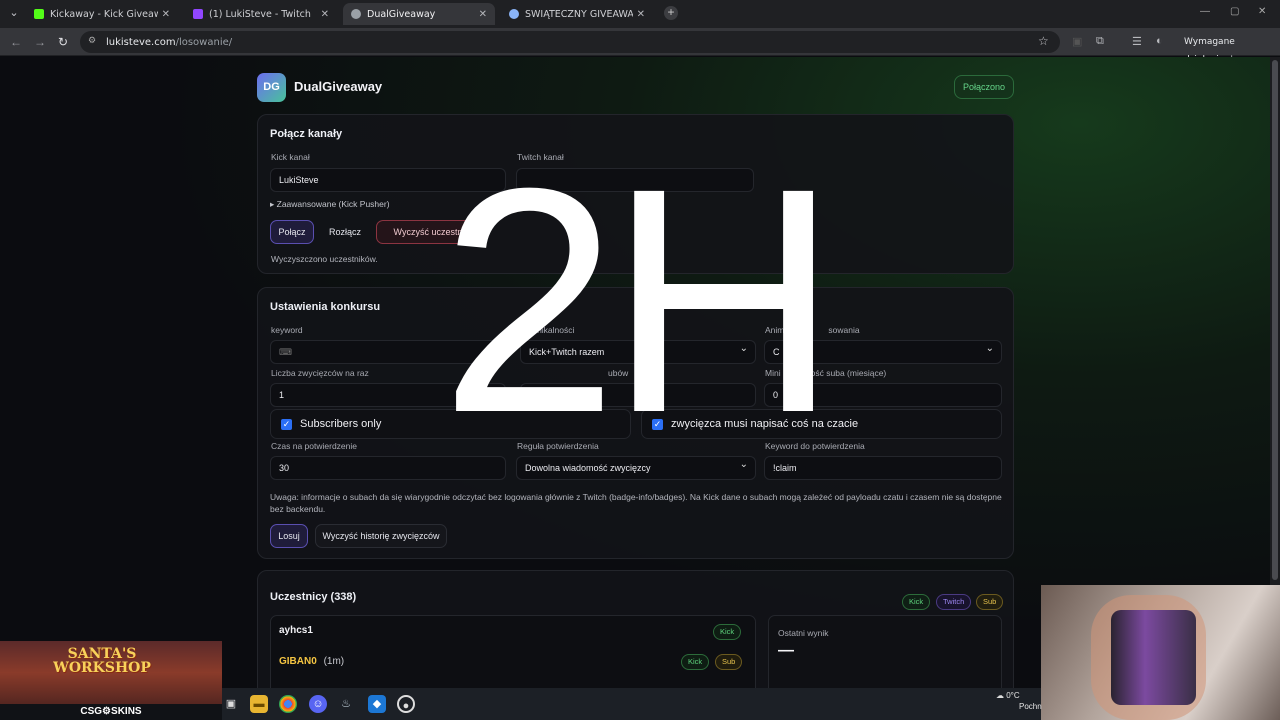  What do you see at coordinates (954, 602) in the screenshot?
I see `filter-twitch-button: Twitch` at bounding box center [954, 602].